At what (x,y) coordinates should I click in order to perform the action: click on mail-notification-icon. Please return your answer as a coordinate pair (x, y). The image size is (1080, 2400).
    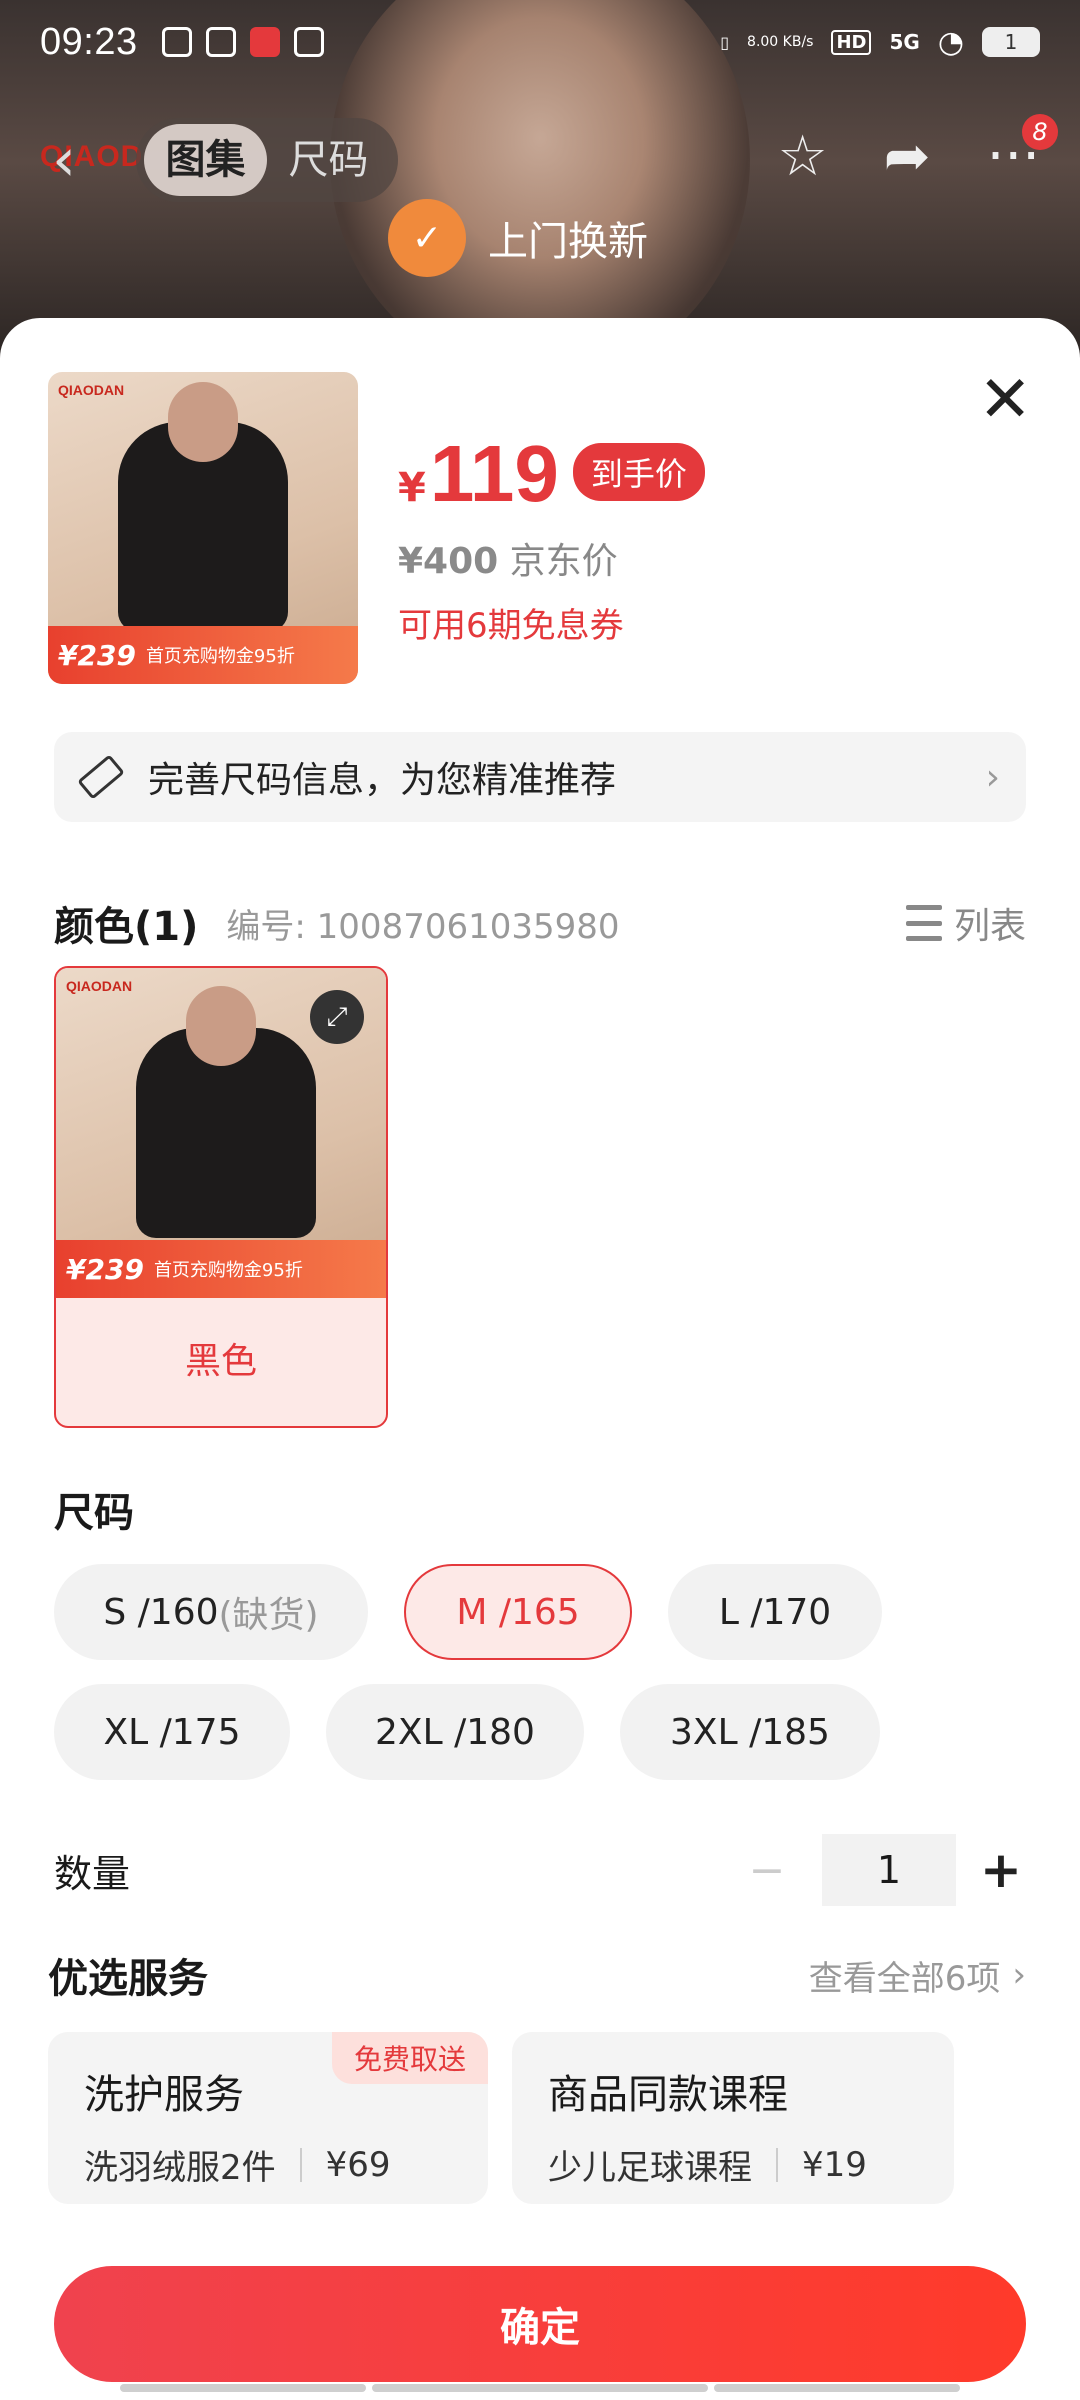
    Looking at the image, I should click on (220, 42).